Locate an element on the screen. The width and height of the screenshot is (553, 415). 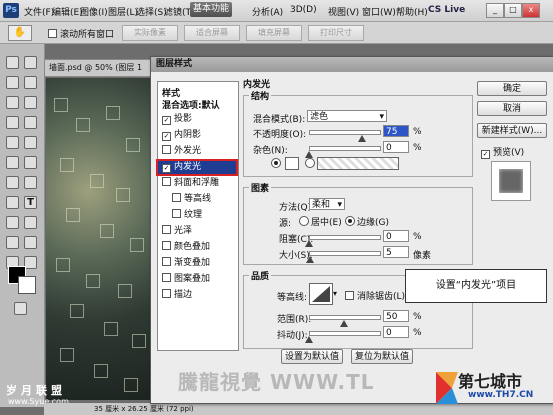
crop-tool-icon is located at coordinates (12, 102).